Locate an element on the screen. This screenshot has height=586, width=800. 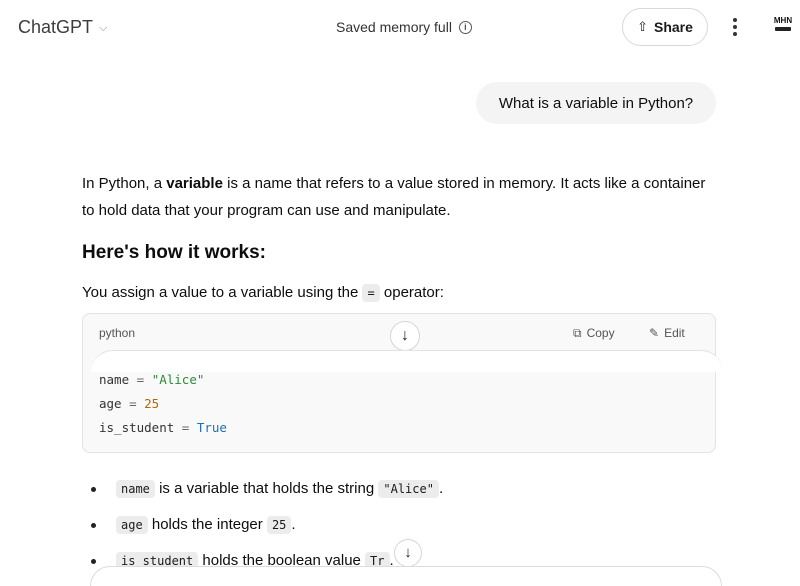
message-composer is located at coordinates (406, 576).